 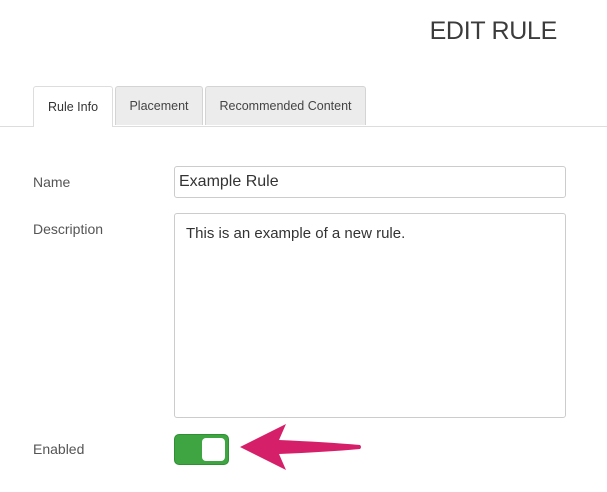 What do you see at coordinates (285, 105) in the screenshot?
I see `tab-recommended-content: Recommended Content` at bounding box center [285, 105].